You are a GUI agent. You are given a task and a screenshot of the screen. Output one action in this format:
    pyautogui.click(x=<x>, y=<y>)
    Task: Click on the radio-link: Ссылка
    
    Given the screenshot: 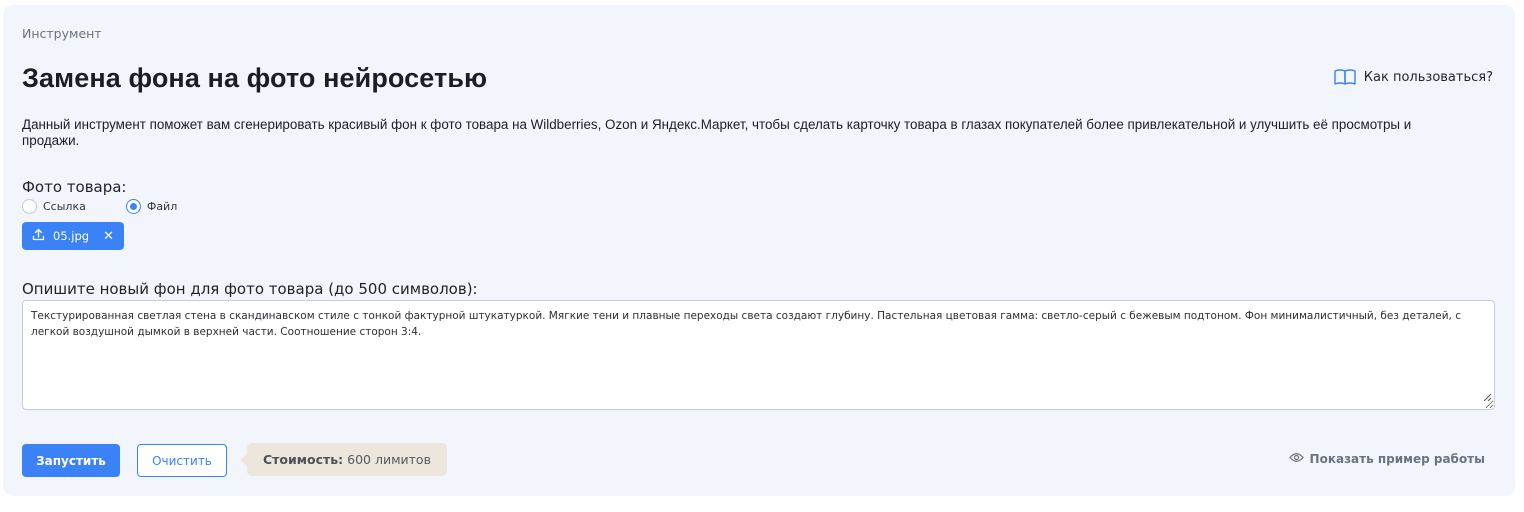 What is the action you would take?
    pyautogui.click(x=54, y=206)
    